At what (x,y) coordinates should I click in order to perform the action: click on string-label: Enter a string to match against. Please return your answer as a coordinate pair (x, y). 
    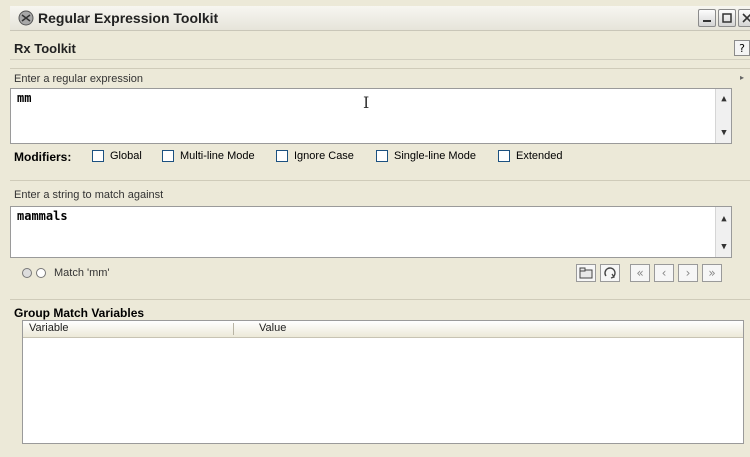
    Looking at the image, I should click on (89, 195).